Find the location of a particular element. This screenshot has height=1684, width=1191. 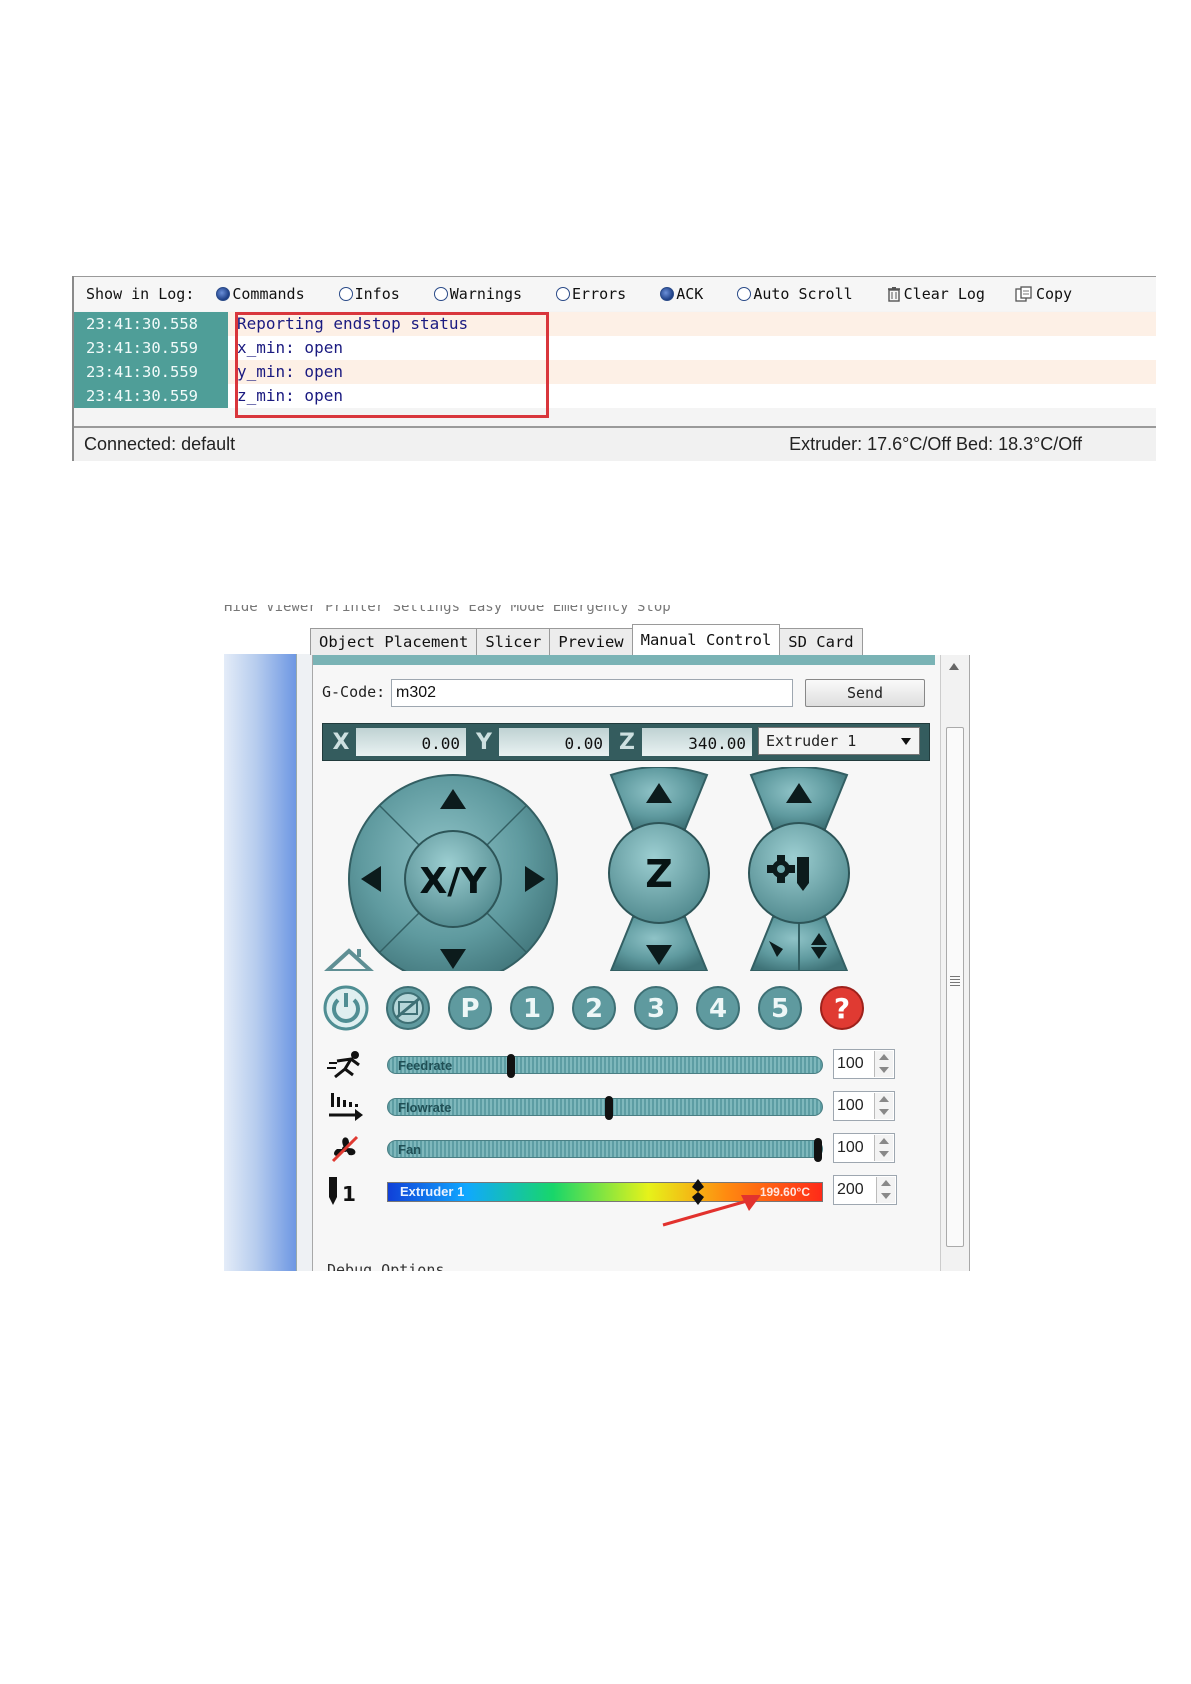

coord-z: Z 340.00 is located at coordinates (682, 742).